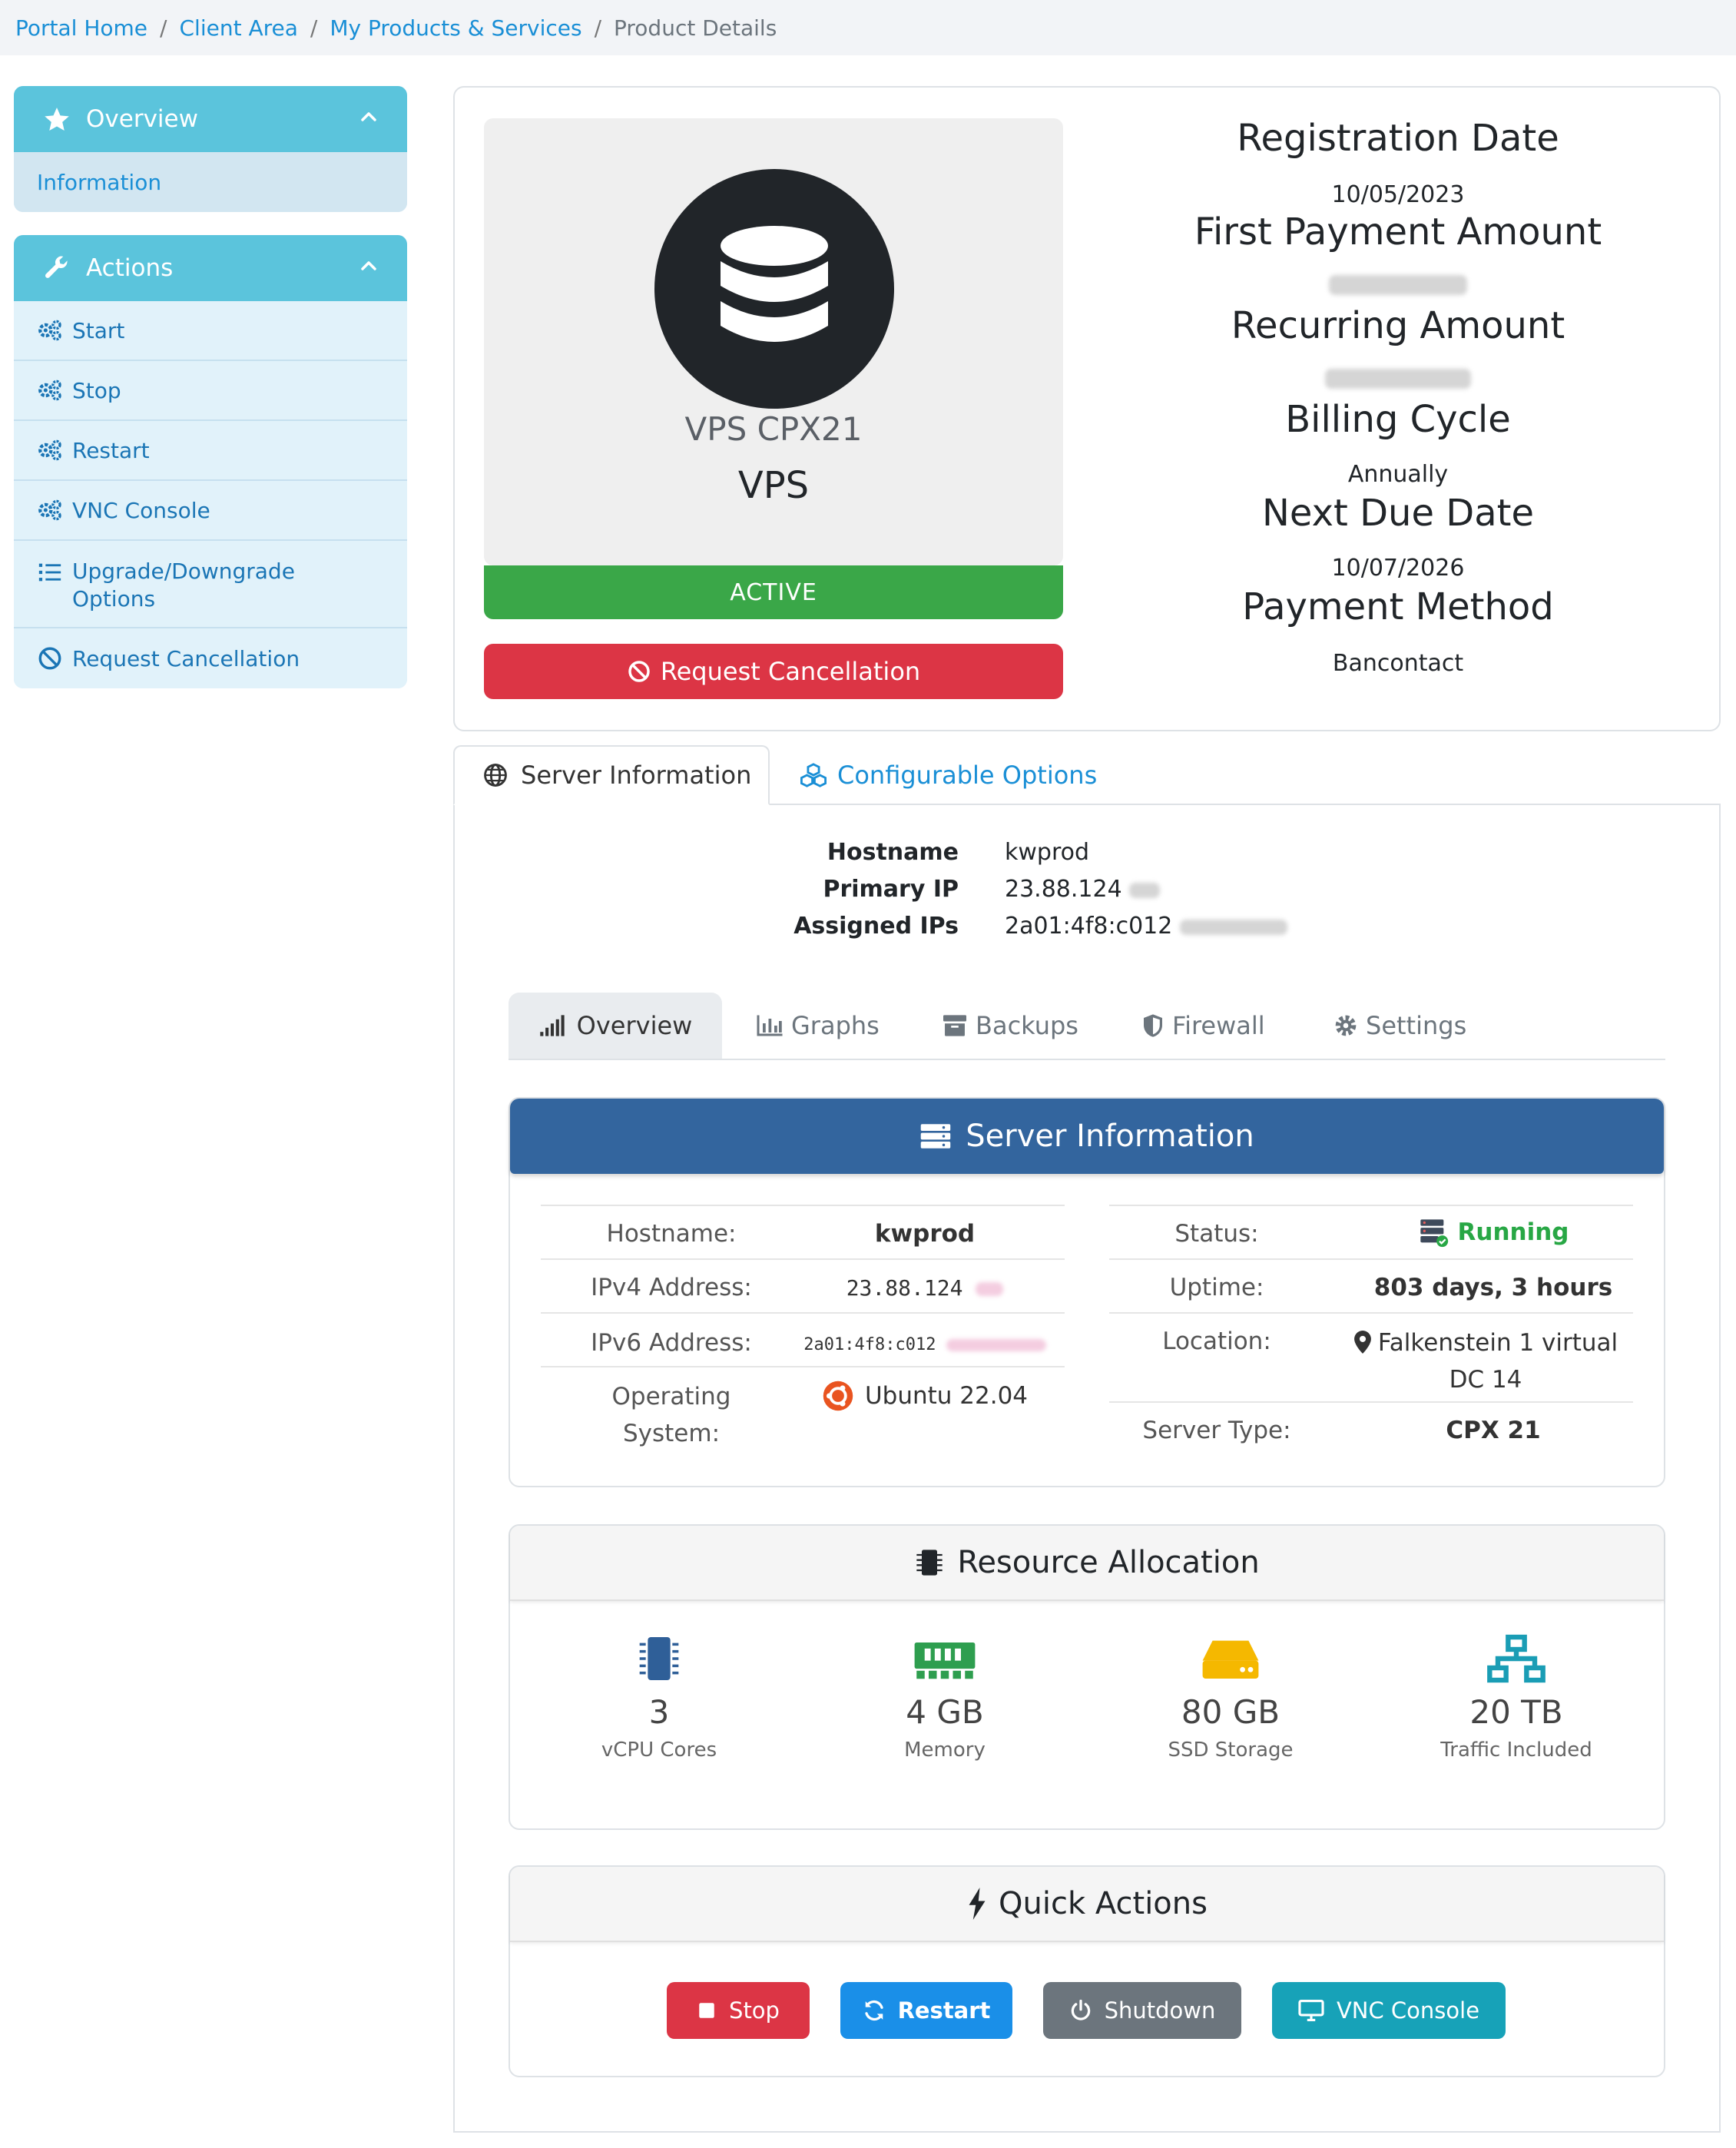 This screenshot has height=2148, width=1736. I want to click on vnc-console-button: VNC Console, so click(1389, 2010).